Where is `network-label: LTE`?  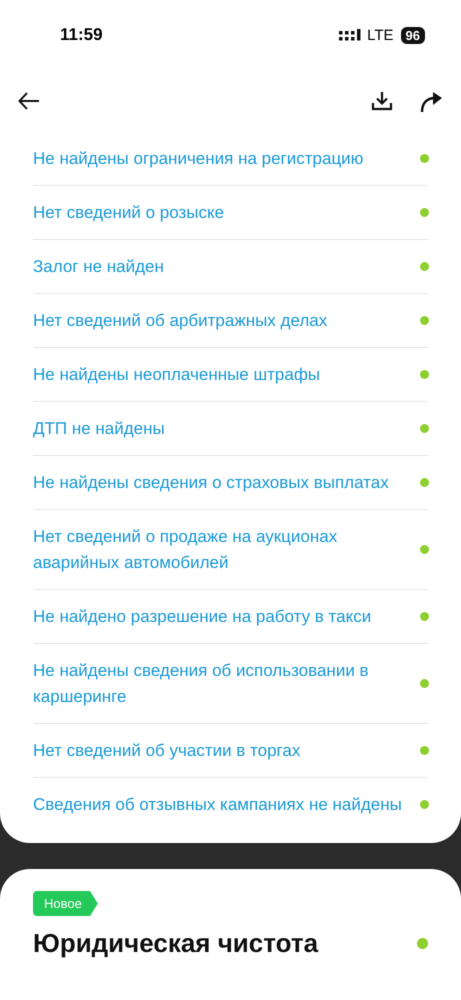 network-label: LTE is located at coordinates (380, 35).